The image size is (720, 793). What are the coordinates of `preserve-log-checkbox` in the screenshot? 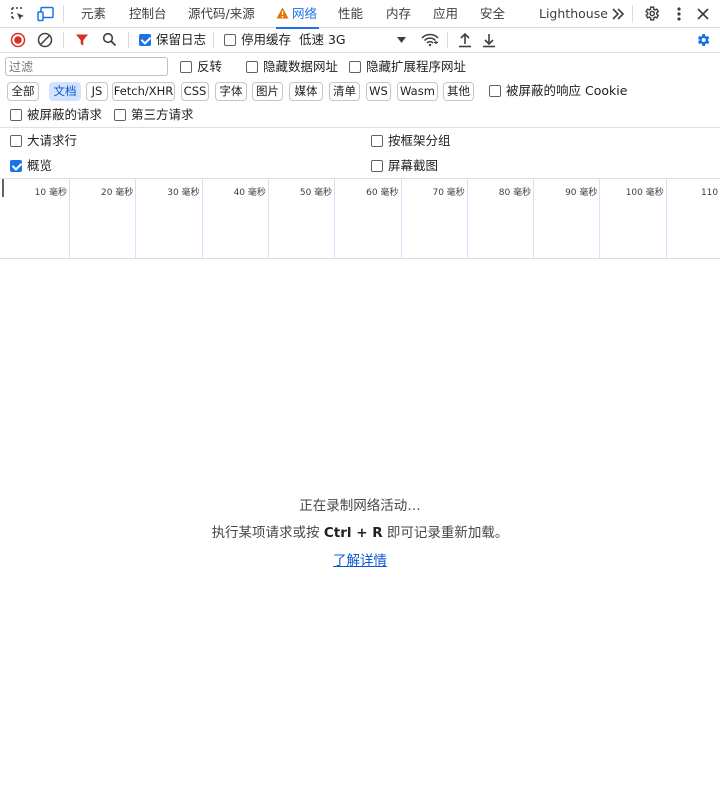 It's located at (145, 40).